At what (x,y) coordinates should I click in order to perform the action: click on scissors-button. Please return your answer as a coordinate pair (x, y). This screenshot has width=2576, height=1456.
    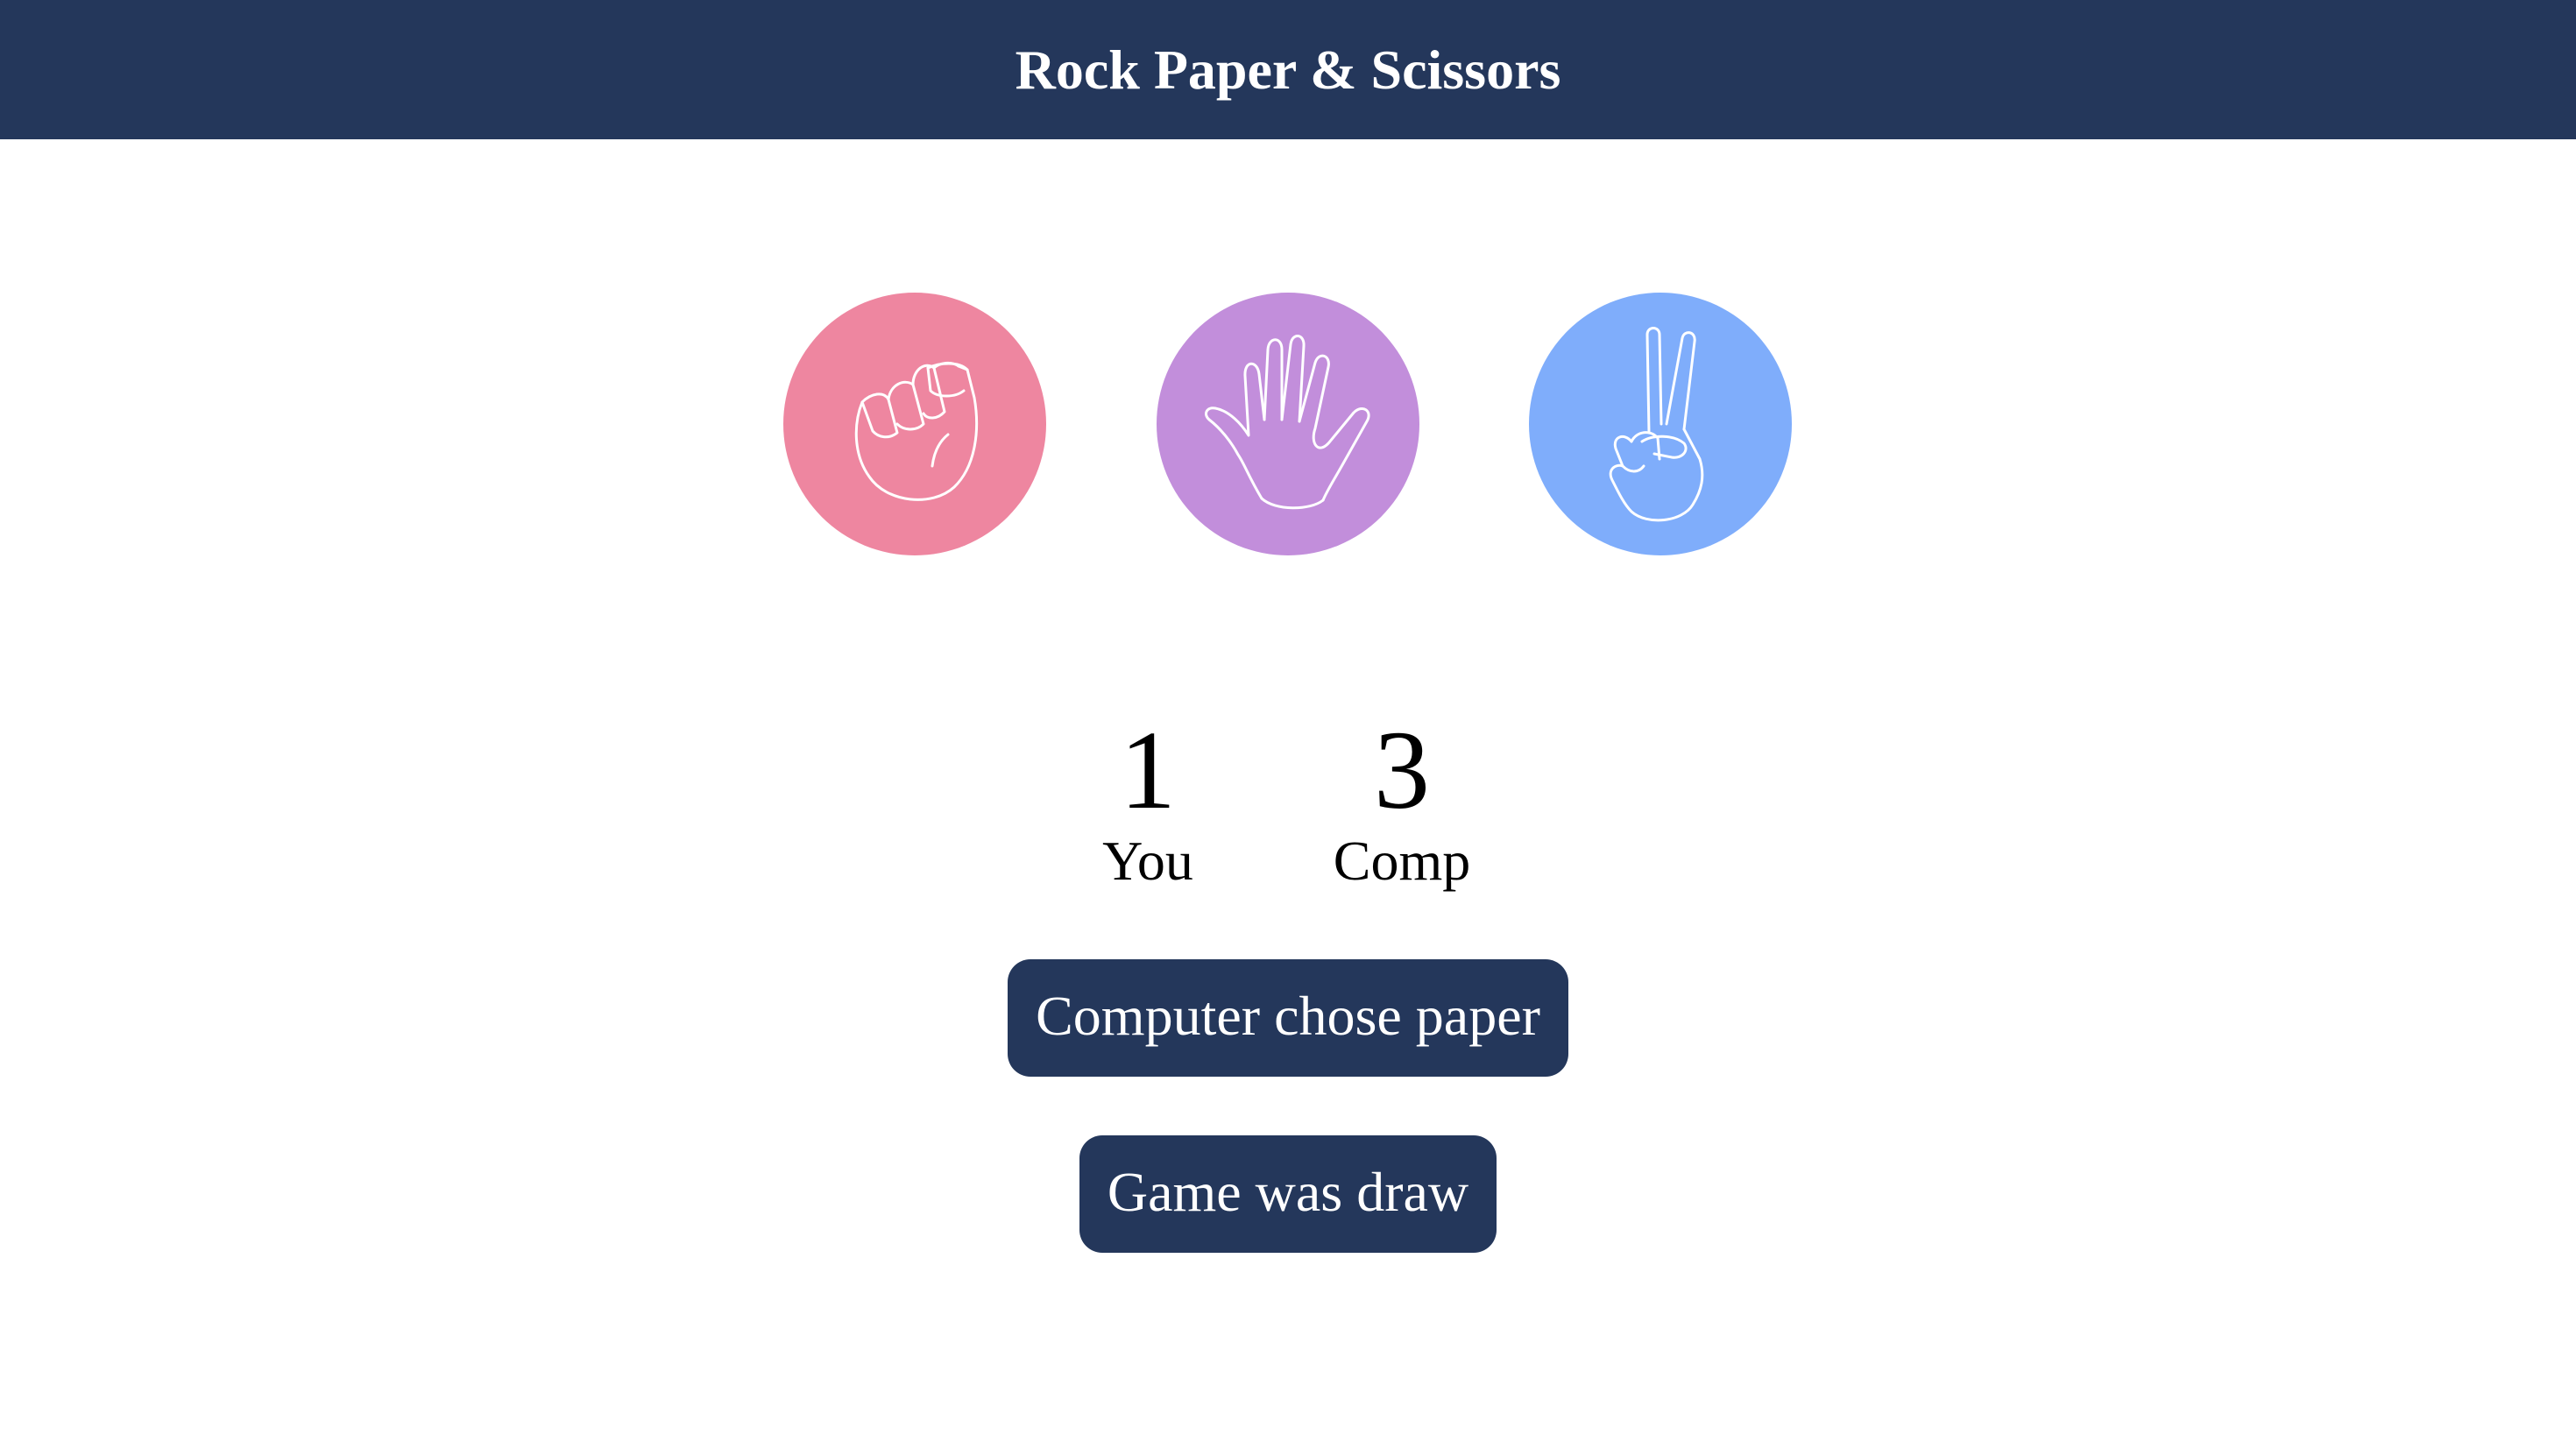
    Looking at the image, I should click on (1660, 424).